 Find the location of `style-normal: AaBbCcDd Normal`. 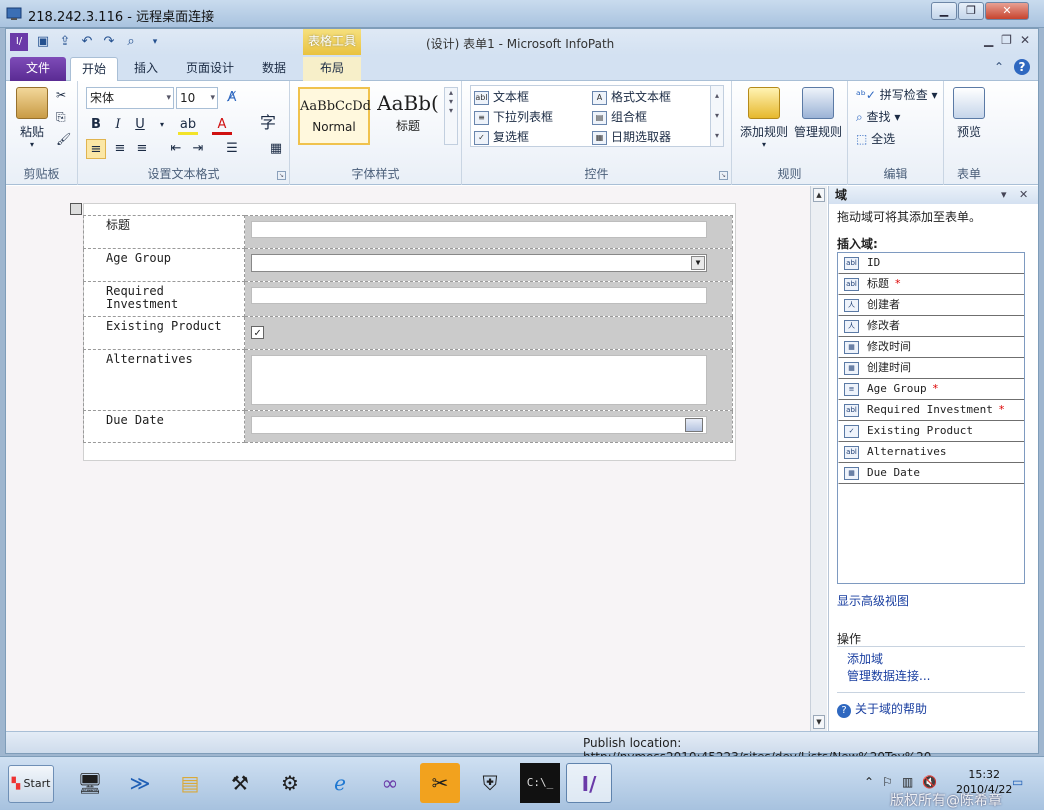

style-normal: AaBbCcDd Normal is located at coordinates (334, 116).